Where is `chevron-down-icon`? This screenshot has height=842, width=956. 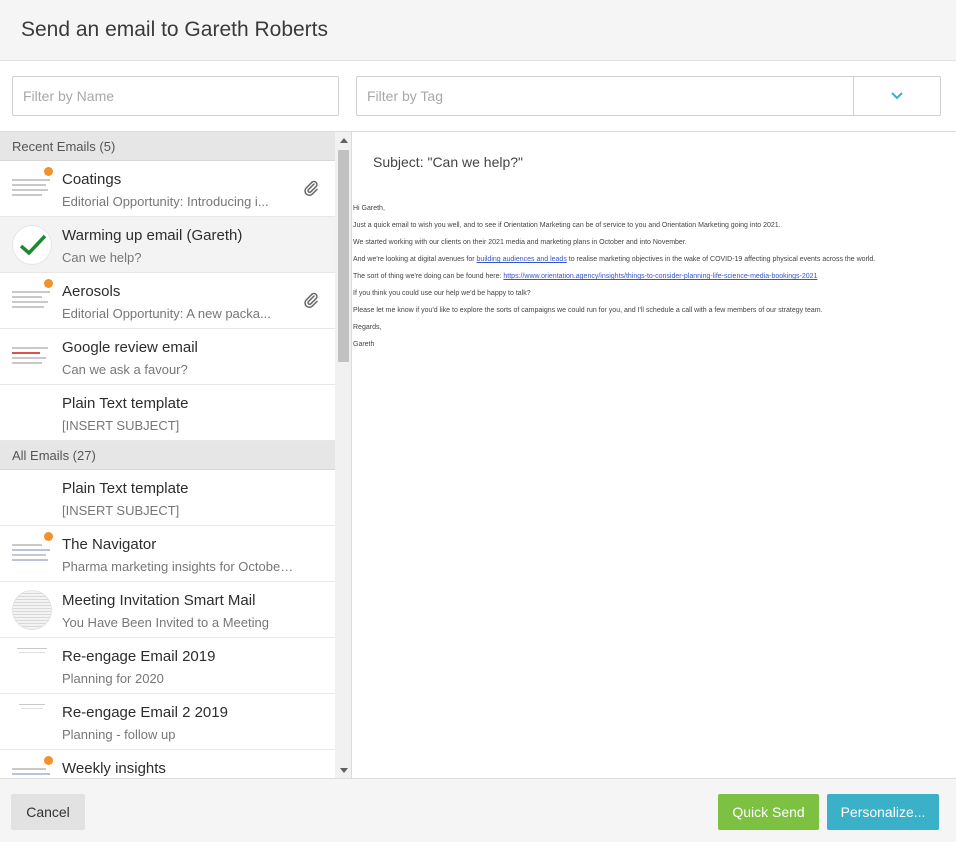
chevron-down-icon is located at coordinates (897, 96).